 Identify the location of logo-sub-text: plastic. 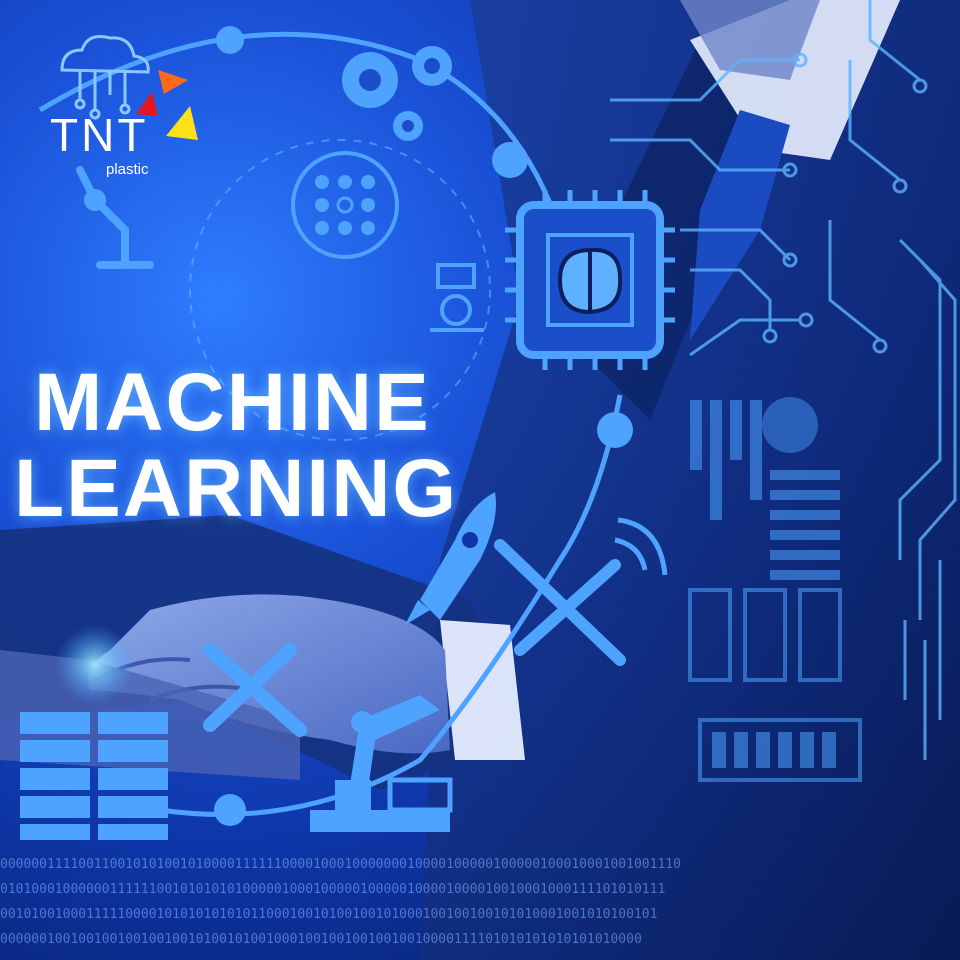
(127, 169).